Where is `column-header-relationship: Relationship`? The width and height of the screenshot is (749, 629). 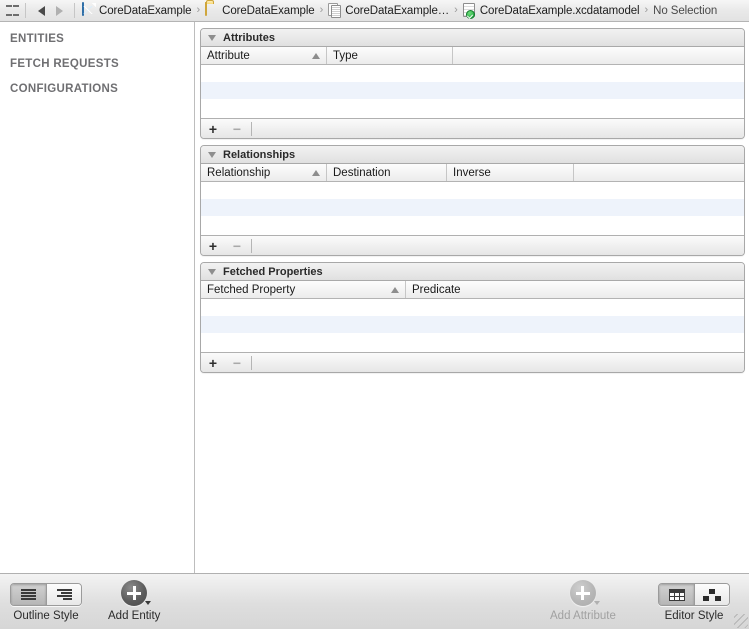
column-header-relationship: Relationship is located at coordinates (264, 172).